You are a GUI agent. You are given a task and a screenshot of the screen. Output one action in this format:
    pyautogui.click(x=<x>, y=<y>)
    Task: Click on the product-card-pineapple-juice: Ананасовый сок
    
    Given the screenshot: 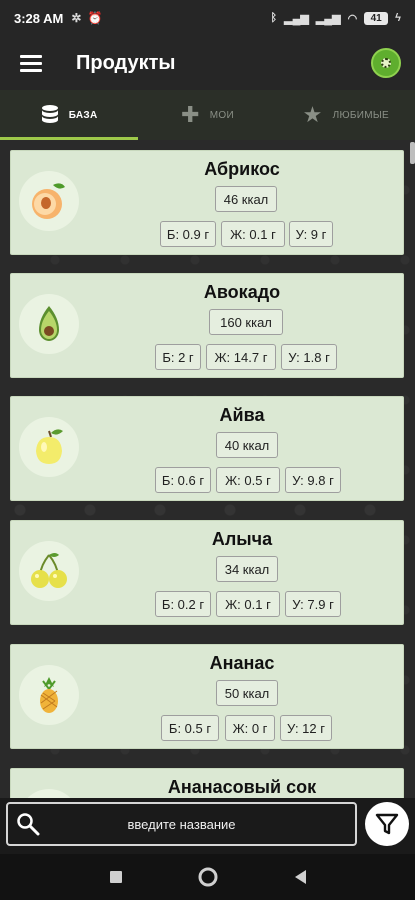 What is the action you would take?
    pyautogui.click(x=207, y=783)
    